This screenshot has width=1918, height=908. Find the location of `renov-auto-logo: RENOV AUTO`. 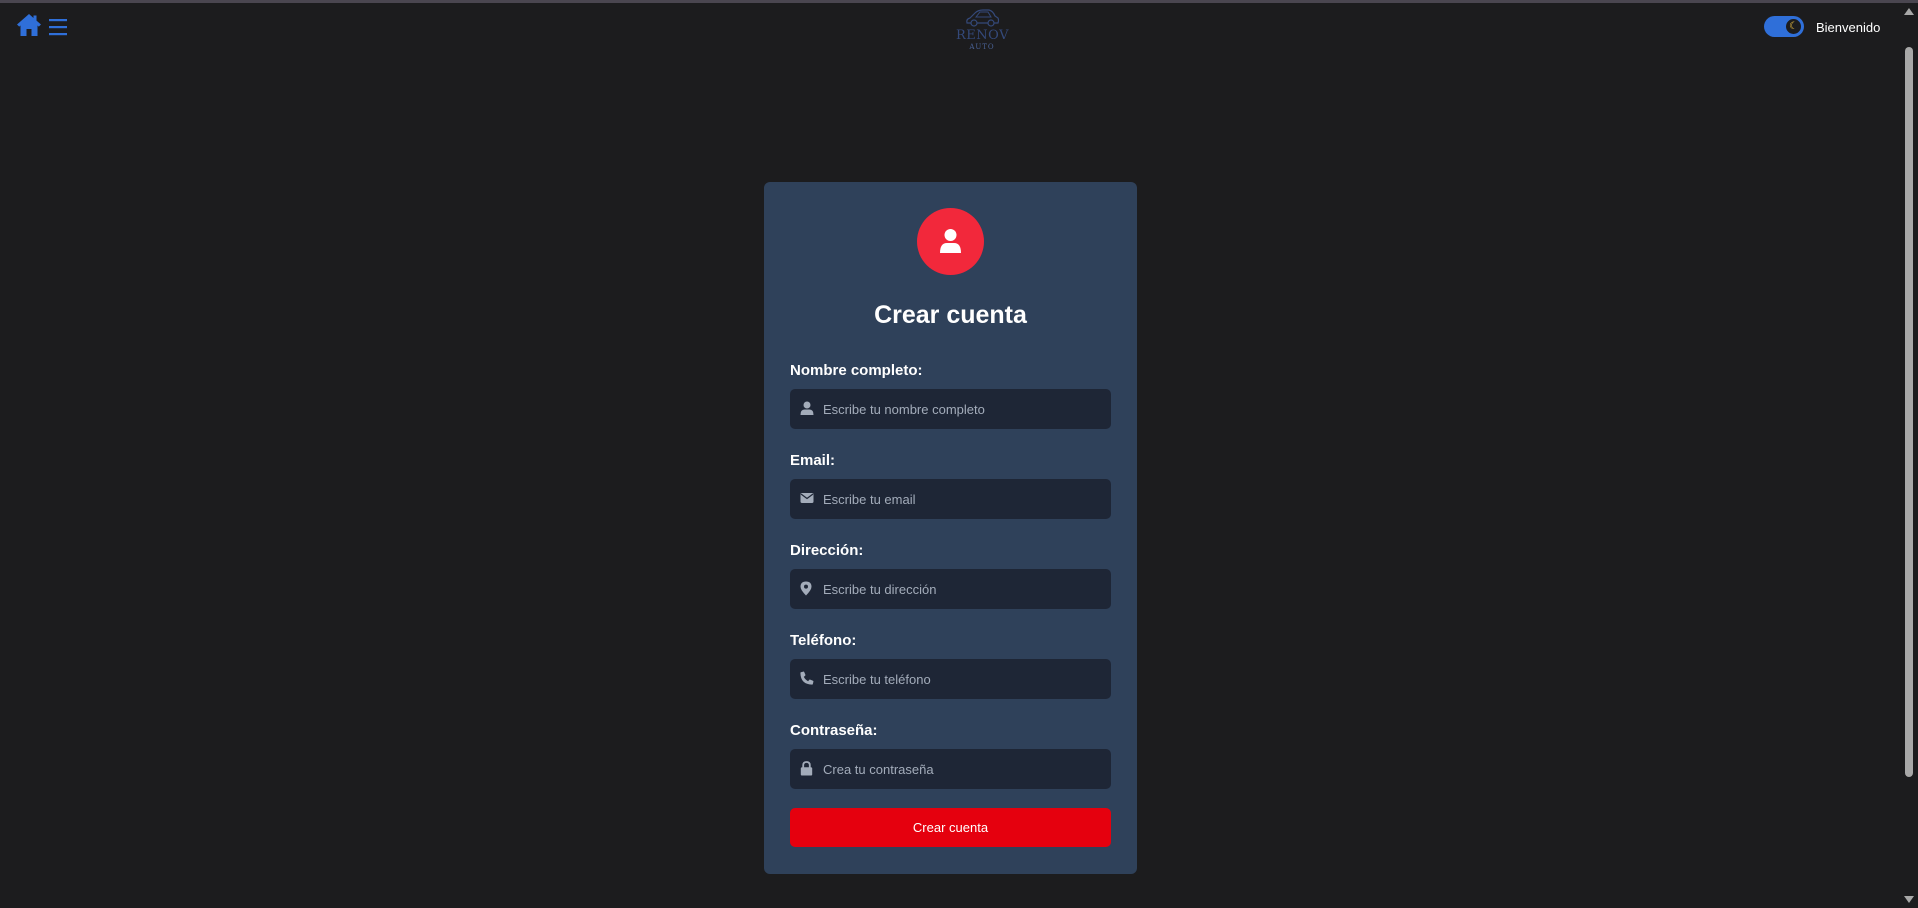

renov-auto-logo: RENOV AUTO is located at coordinates (982, 31).